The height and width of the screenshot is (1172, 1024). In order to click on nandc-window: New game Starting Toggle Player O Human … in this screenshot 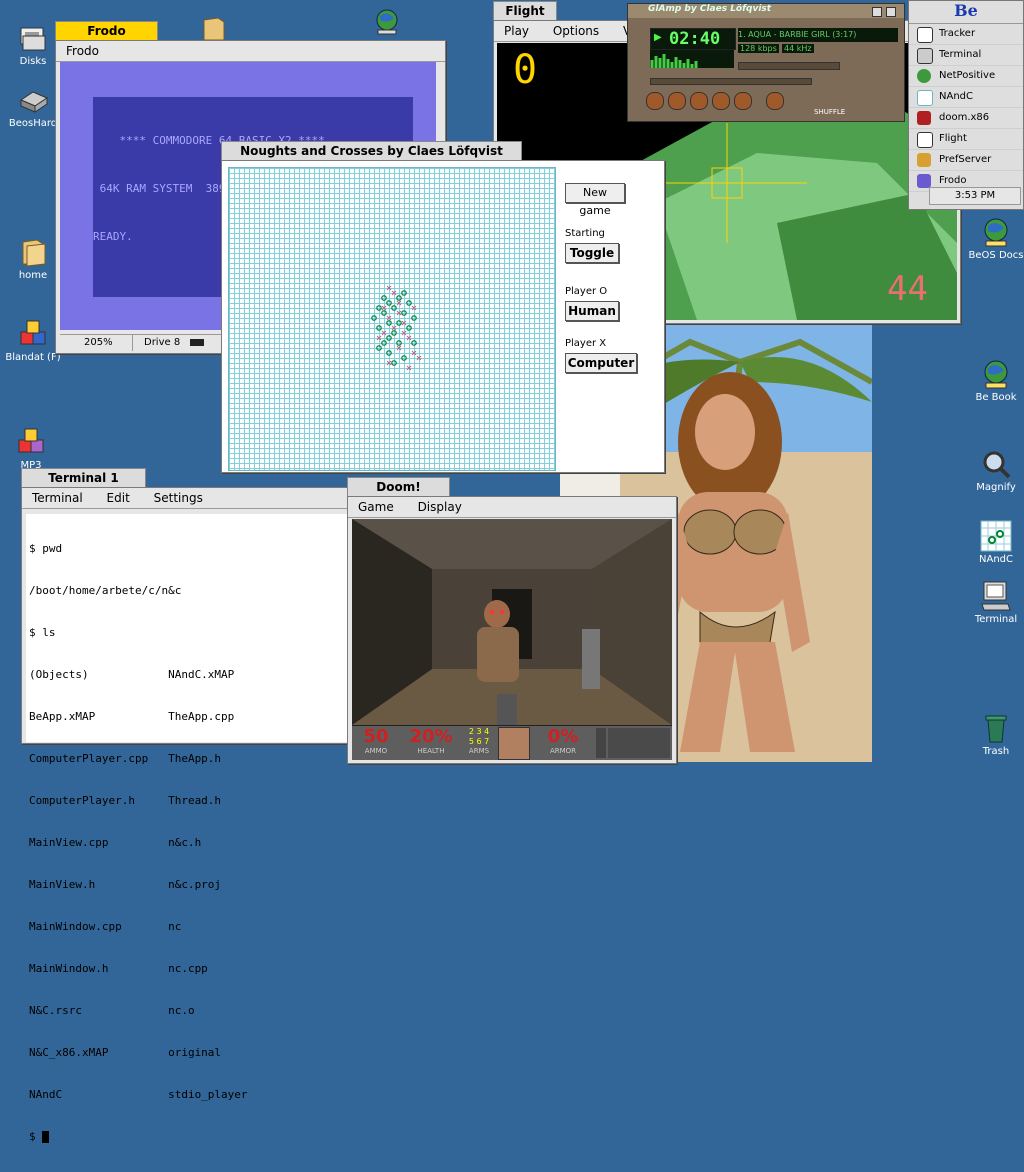, I will do `click(443, 316)`.